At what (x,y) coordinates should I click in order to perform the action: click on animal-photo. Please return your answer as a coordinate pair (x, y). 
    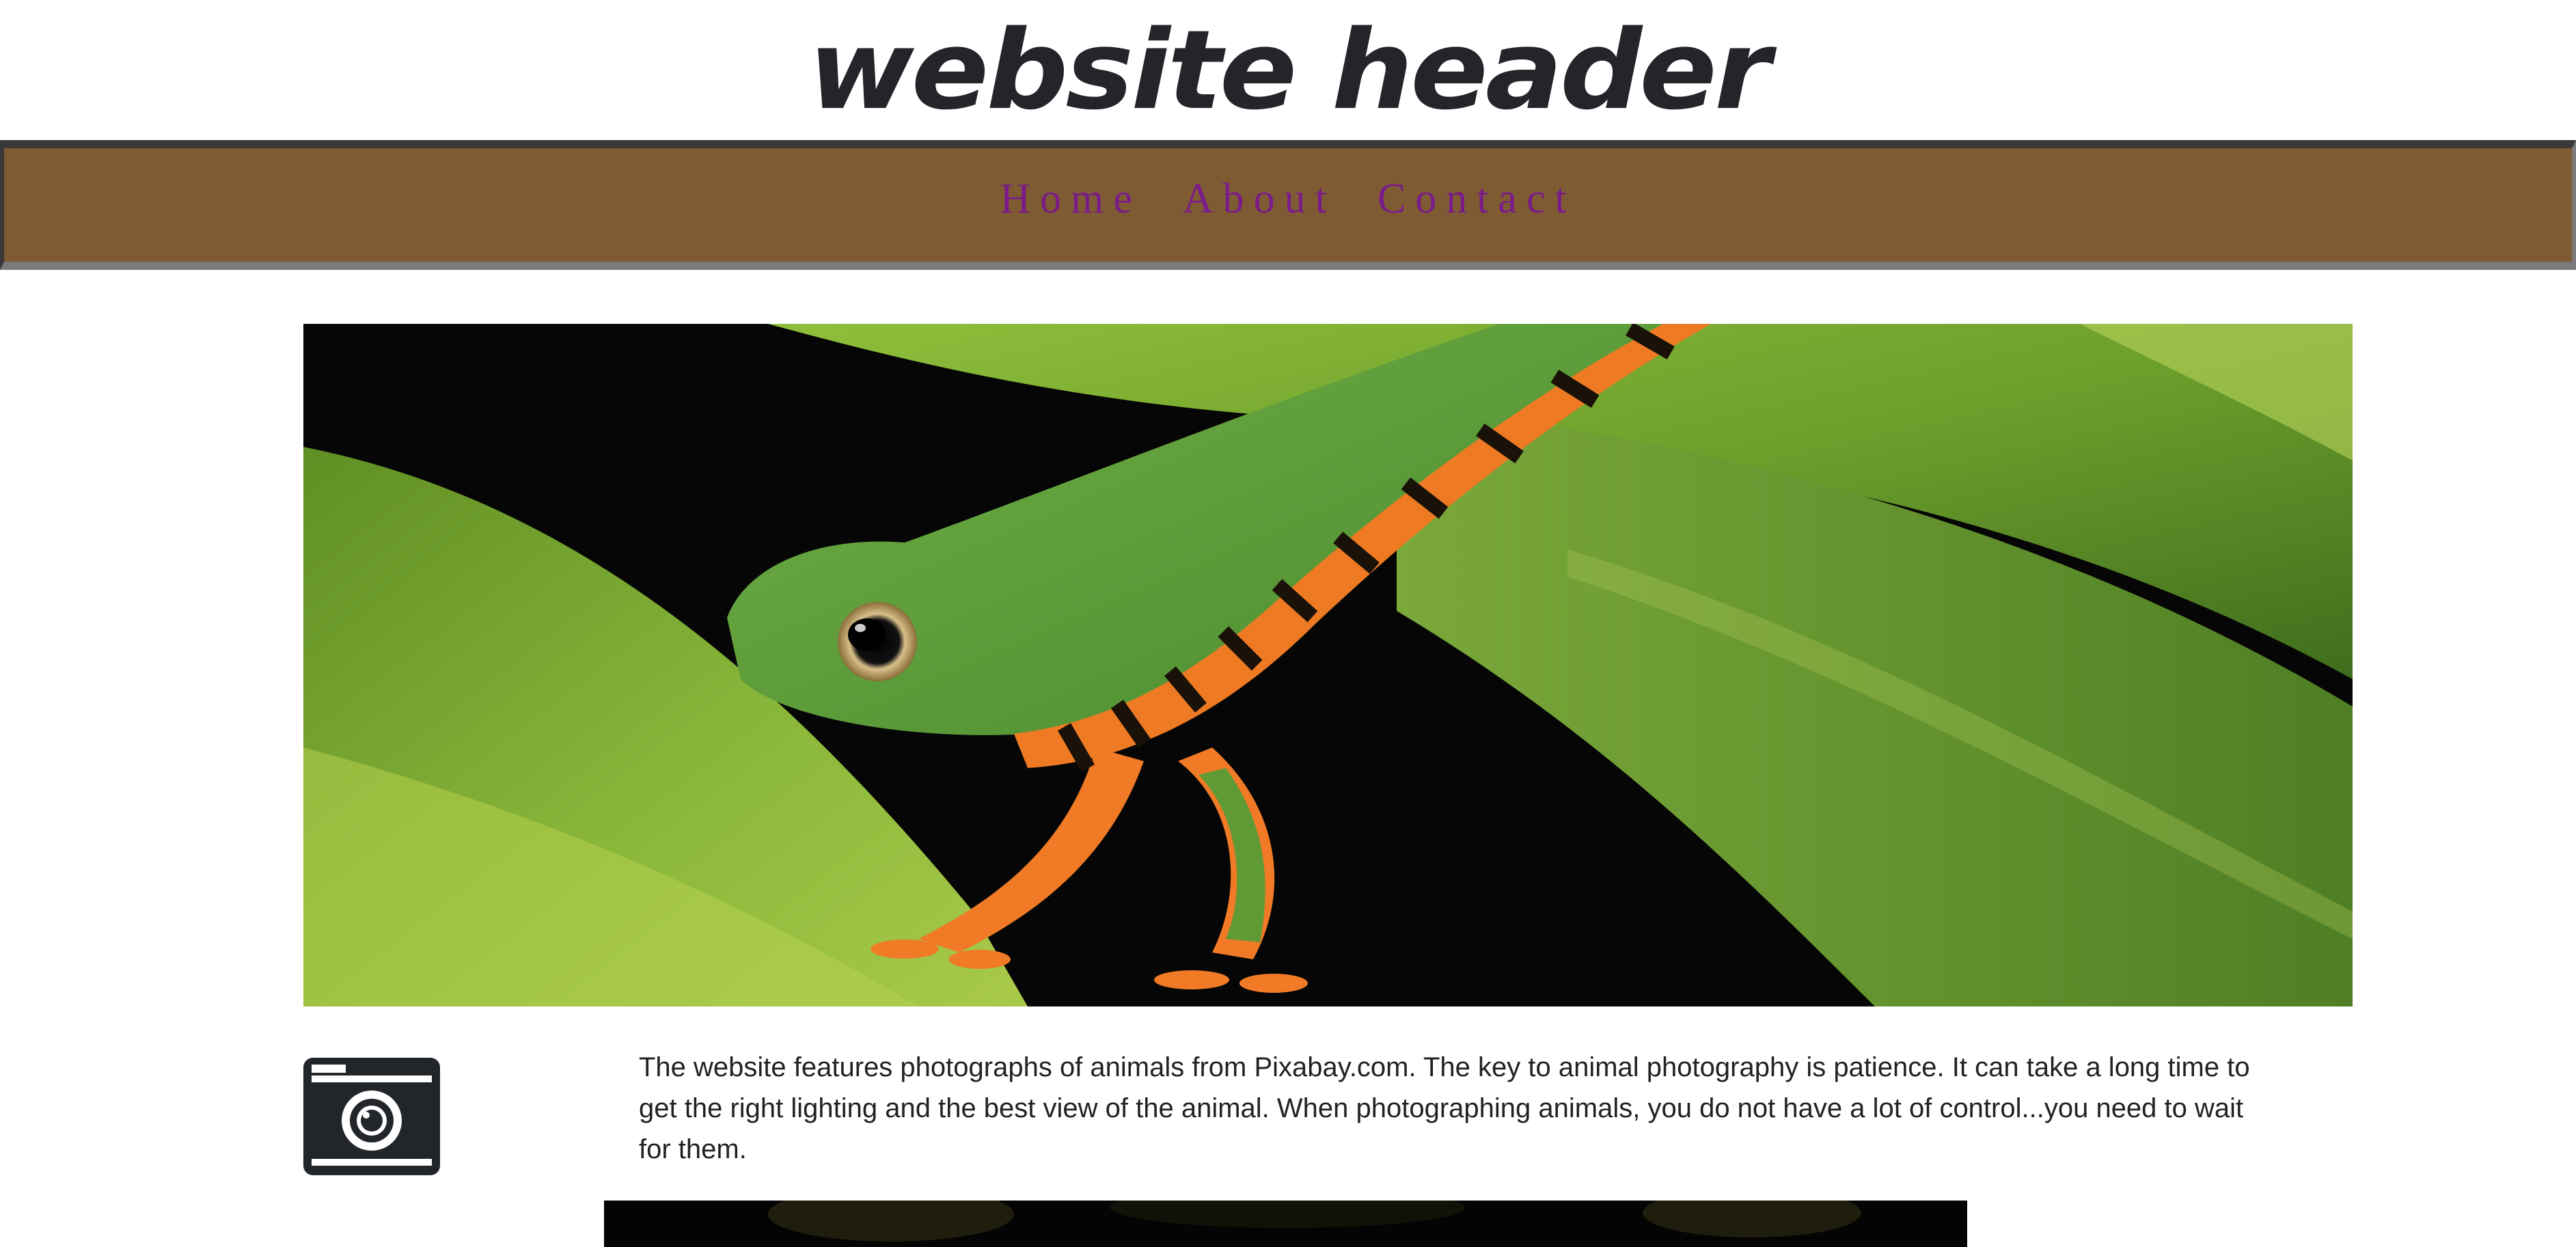
    Looking at the image, I should click on (1285, 1224).